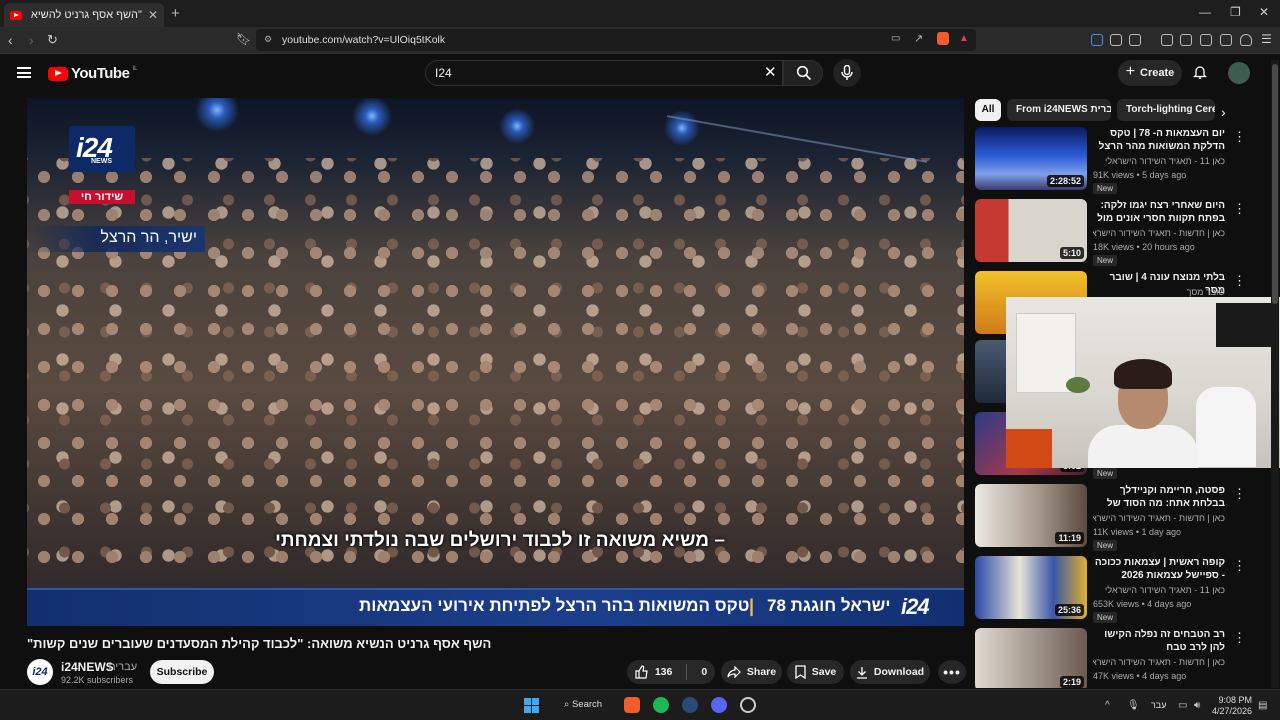  Describe the element at coordinates (1031, 515) in the screenshot. I see `video-thumbnail: 11:19` at that location.